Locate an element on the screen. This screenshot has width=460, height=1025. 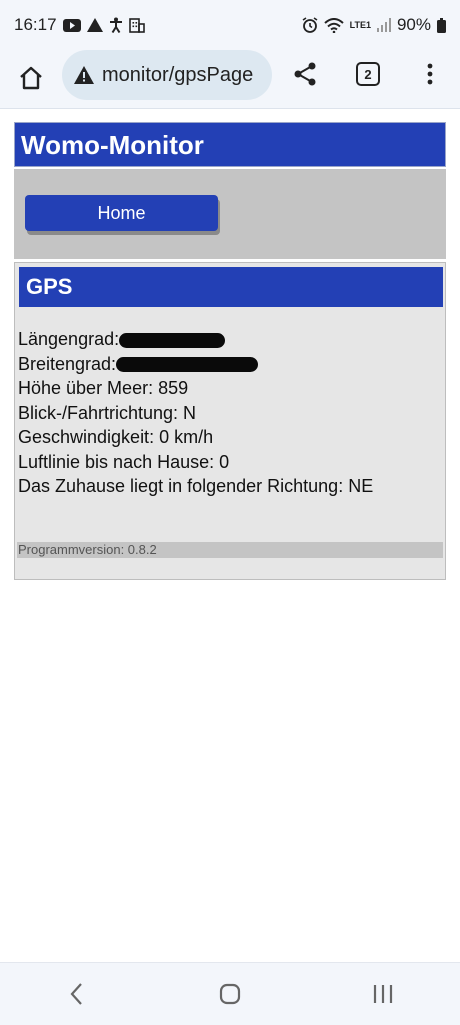
home-circle-icon is located at coordinates (230, 994).